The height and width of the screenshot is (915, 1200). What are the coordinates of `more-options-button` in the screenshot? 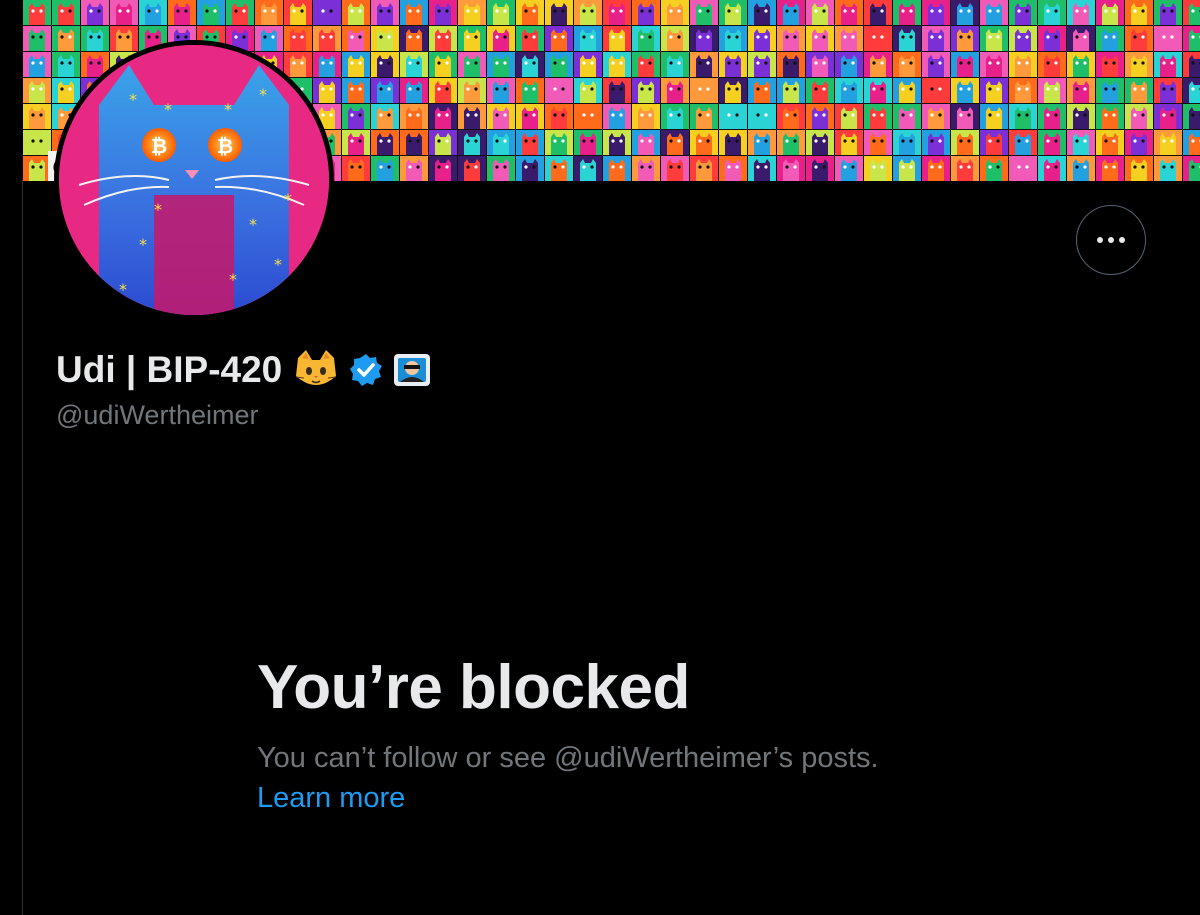 It's located at (1111, 240).